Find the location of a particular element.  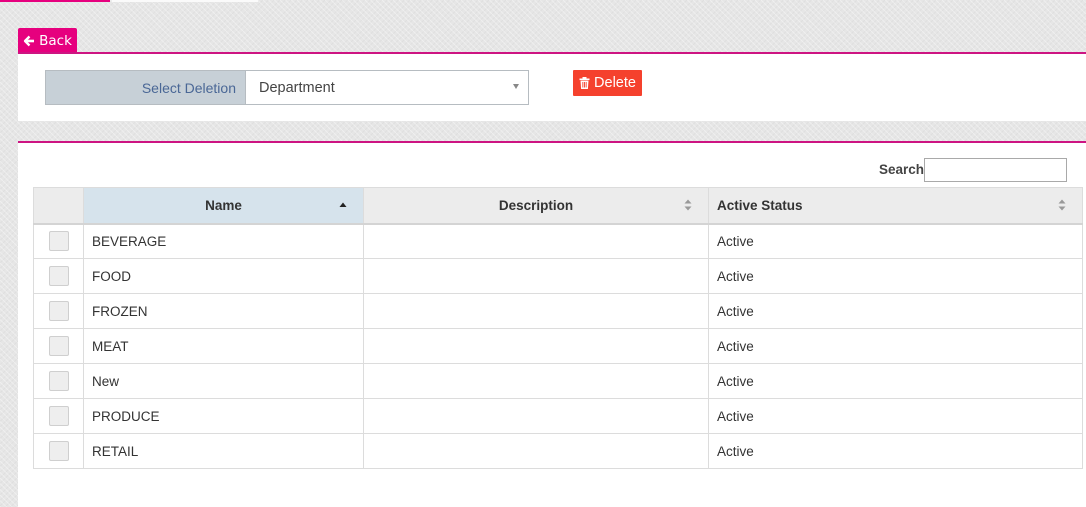

header-name-label: Name is located at coordinates (223, 205).